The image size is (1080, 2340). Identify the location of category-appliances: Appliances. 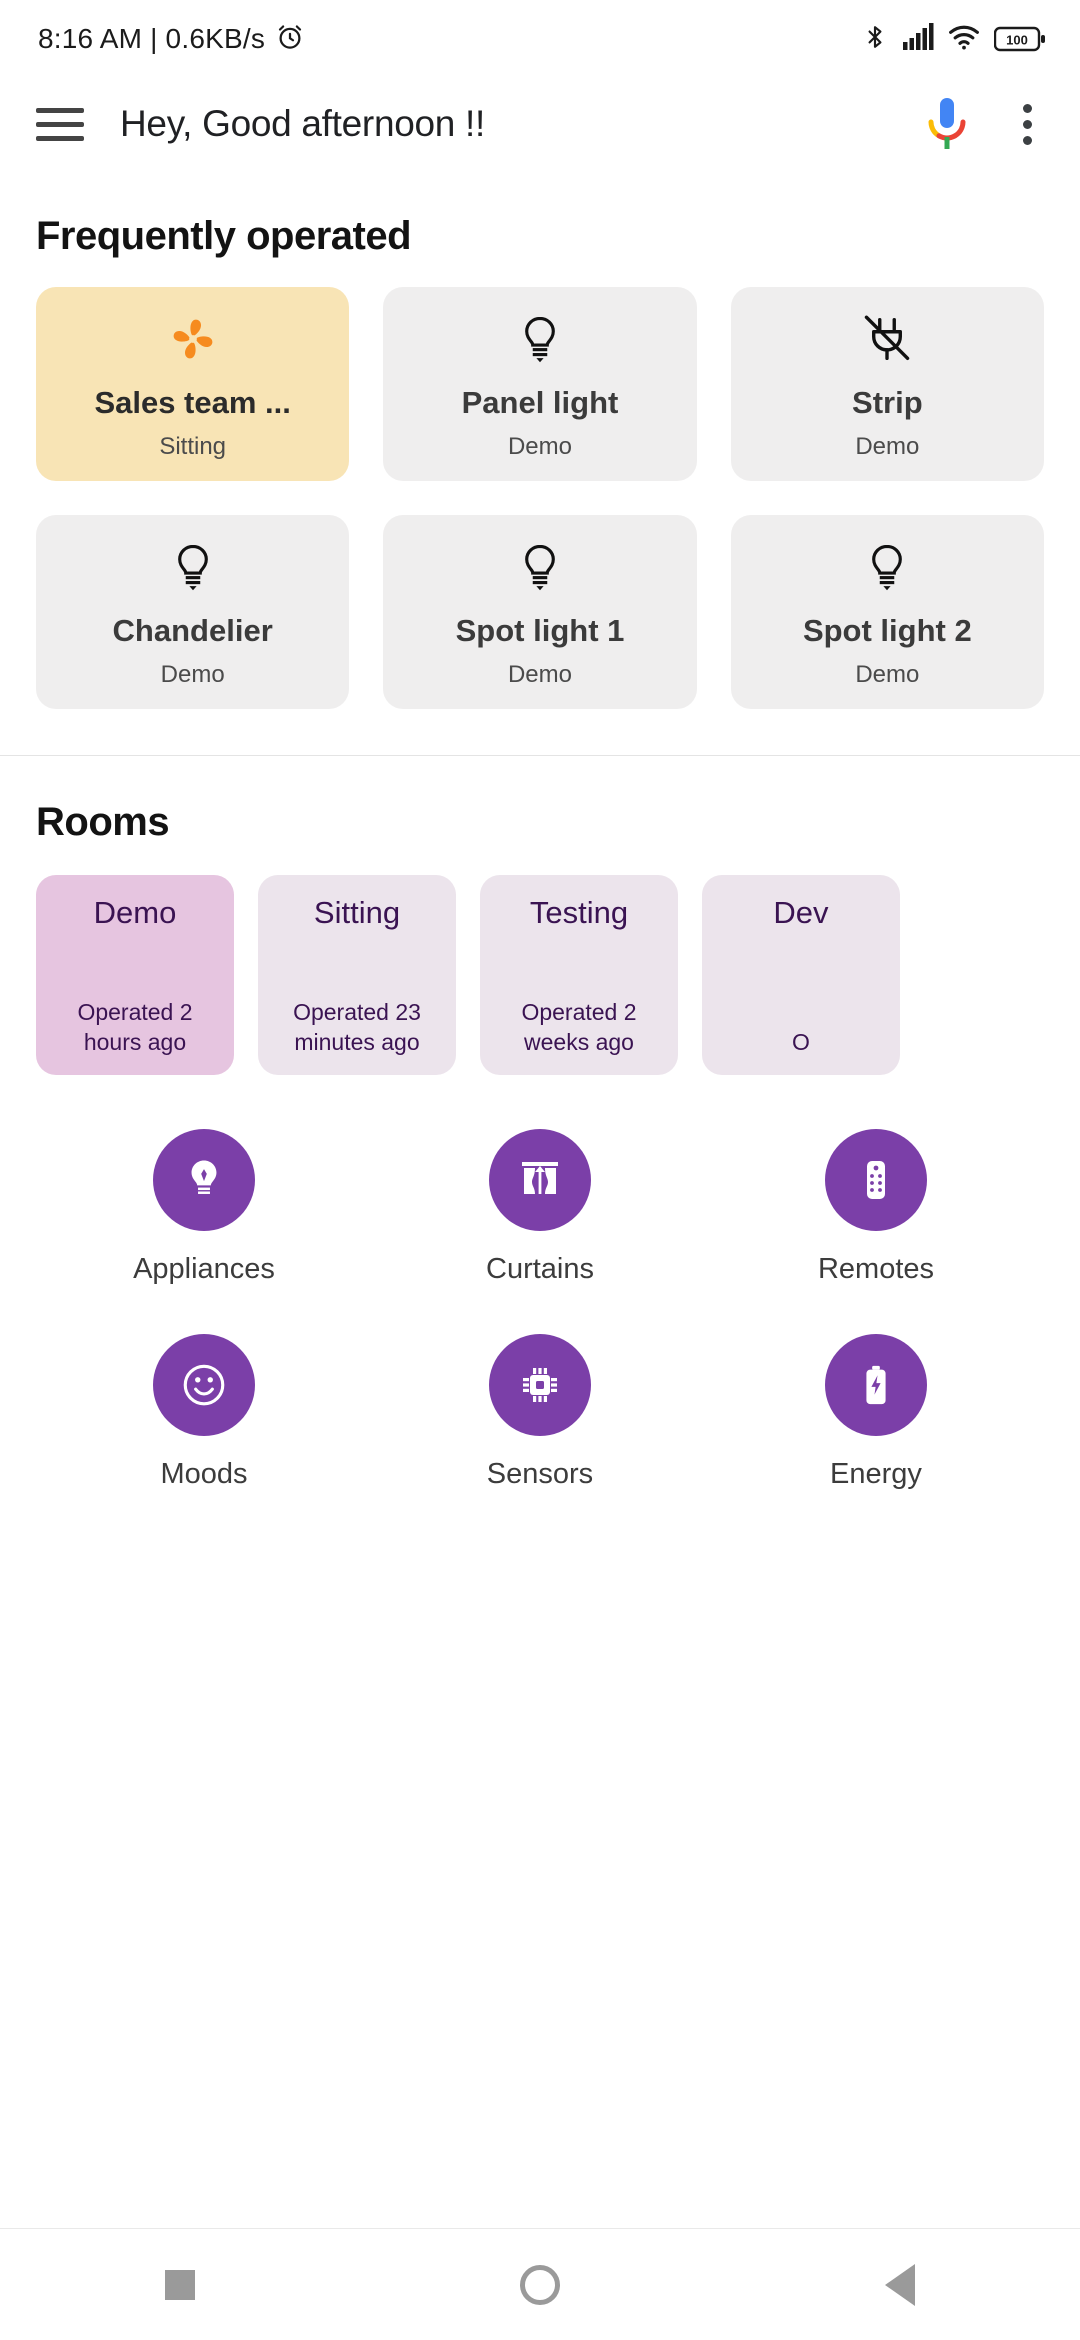
(204, 1207).